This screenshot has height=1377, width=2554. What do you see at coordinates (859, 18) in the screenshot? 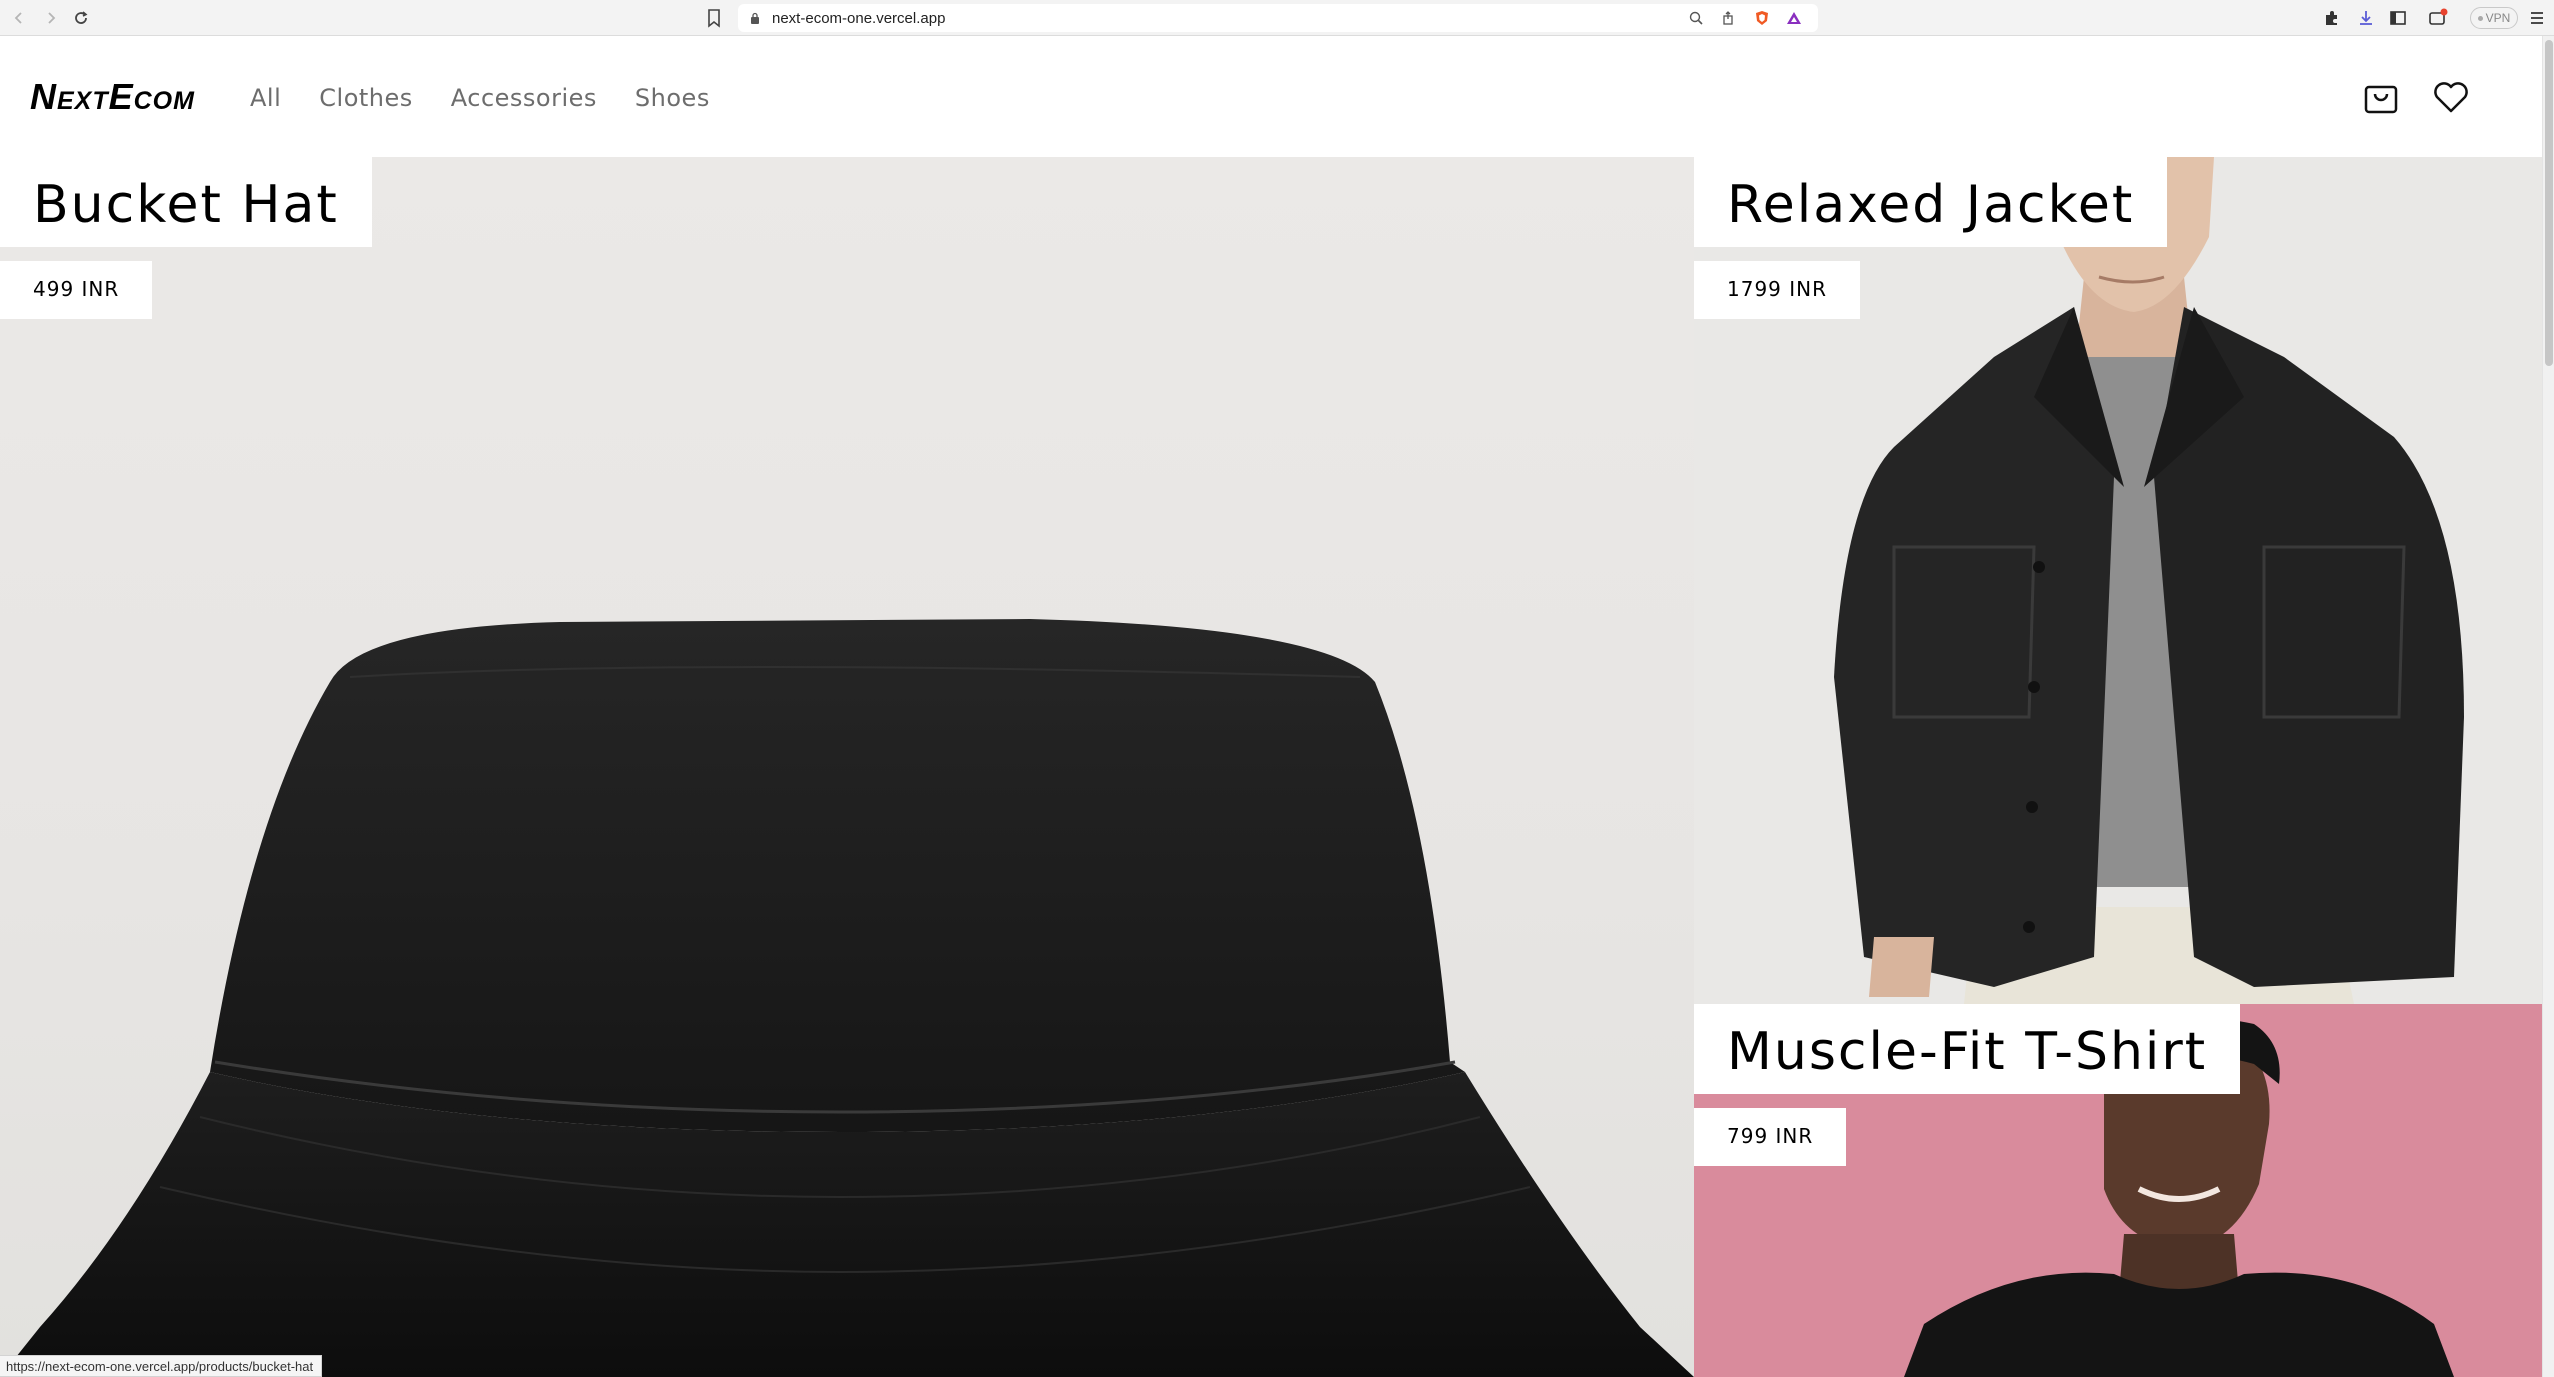
I see `url-text: next-ecom-one.vercel.app` at bounding box center [859, 18].